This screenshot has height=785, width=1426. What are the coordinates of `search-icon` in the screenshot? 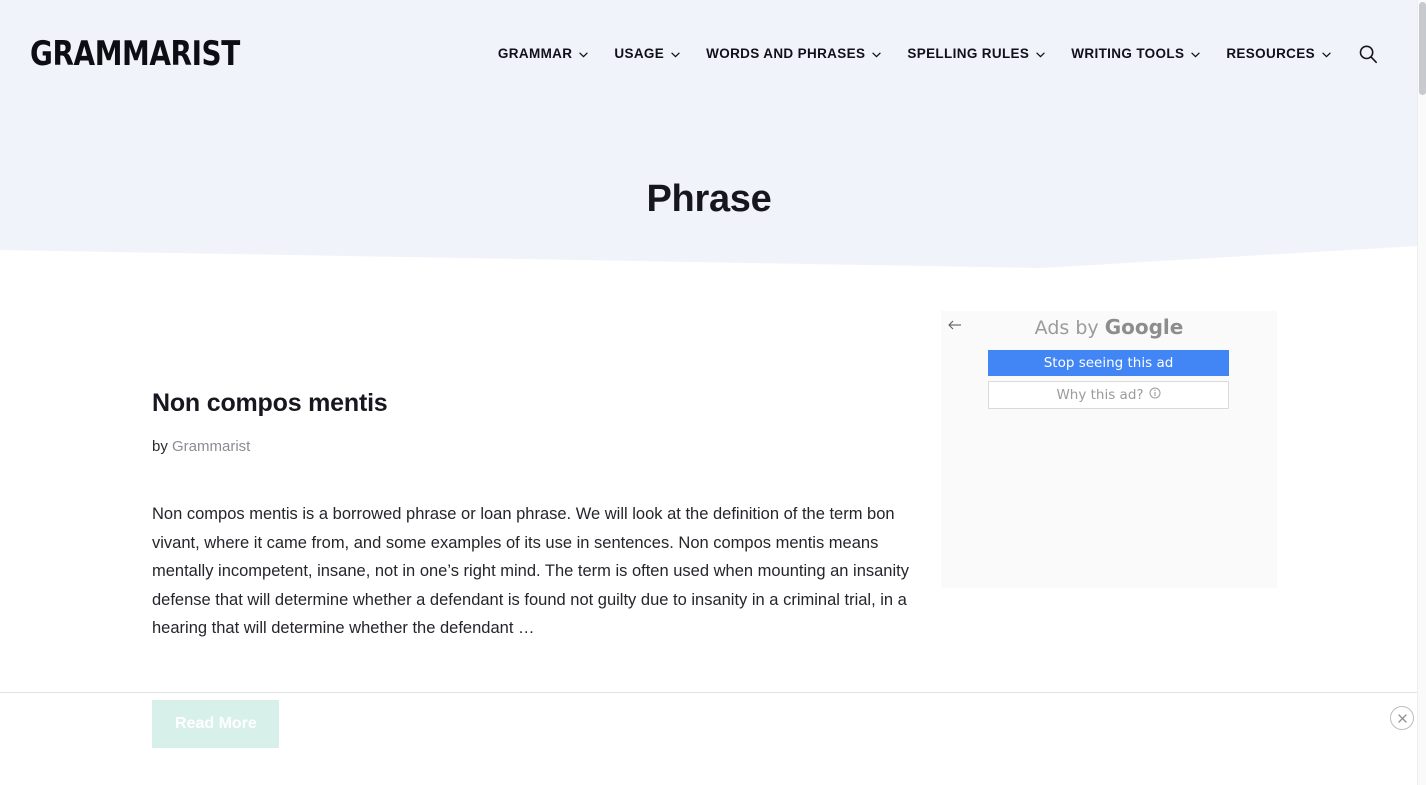 It's located at (1368, 54).